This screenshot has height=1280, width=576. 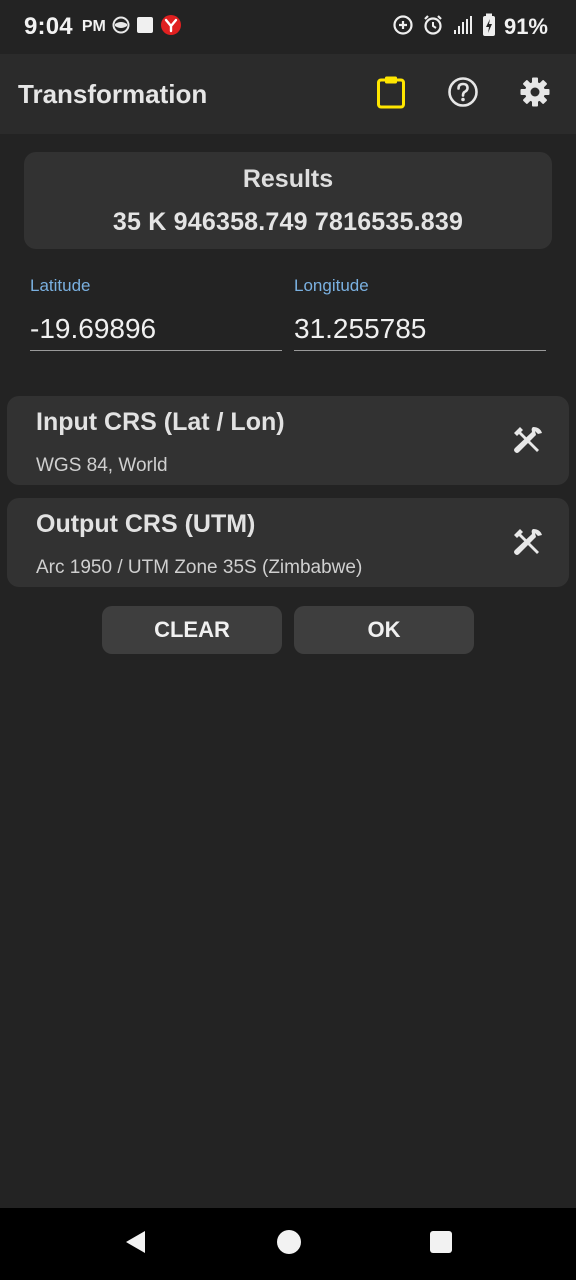 What do you see at coordinates (288, 178) in the screenshot?
I see `results-title: Results` at bounding box center [288, 178].